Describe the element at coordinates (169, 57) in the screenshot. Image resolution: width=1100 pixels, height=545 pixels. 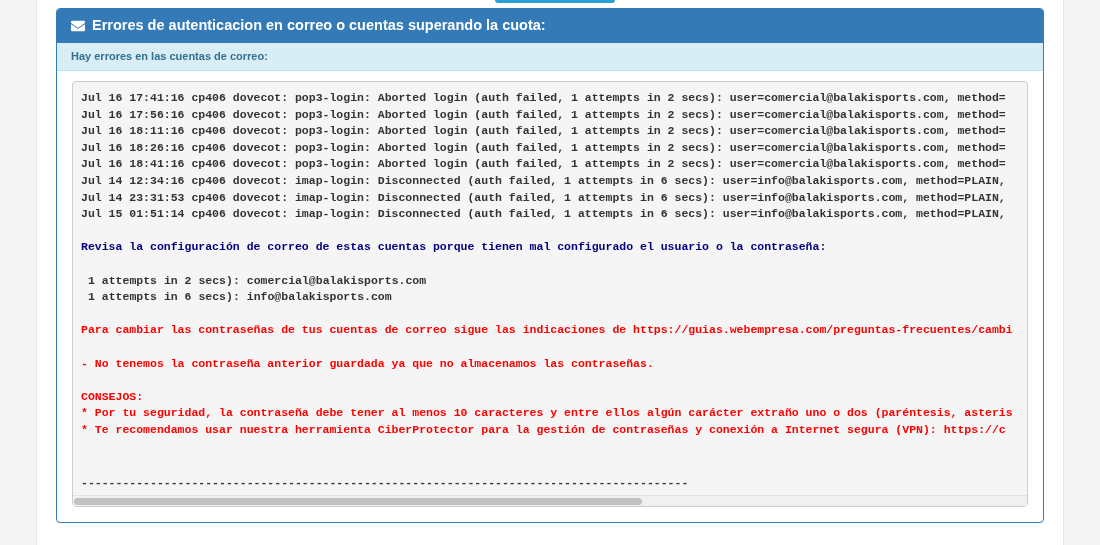
I see `panel-subtitle: Hay errores en las cuentas de correo:` at that location.